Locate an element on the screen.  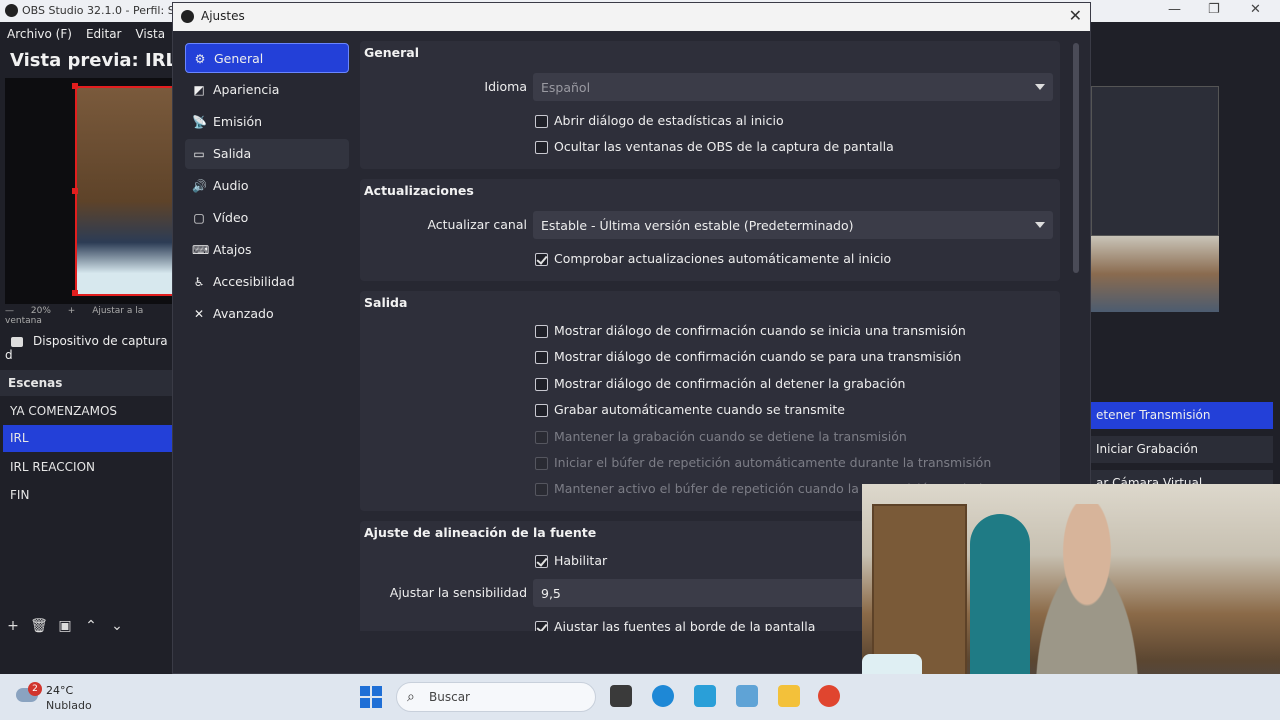
nav-general: ⚙ General is located at coordinates (267, 58).